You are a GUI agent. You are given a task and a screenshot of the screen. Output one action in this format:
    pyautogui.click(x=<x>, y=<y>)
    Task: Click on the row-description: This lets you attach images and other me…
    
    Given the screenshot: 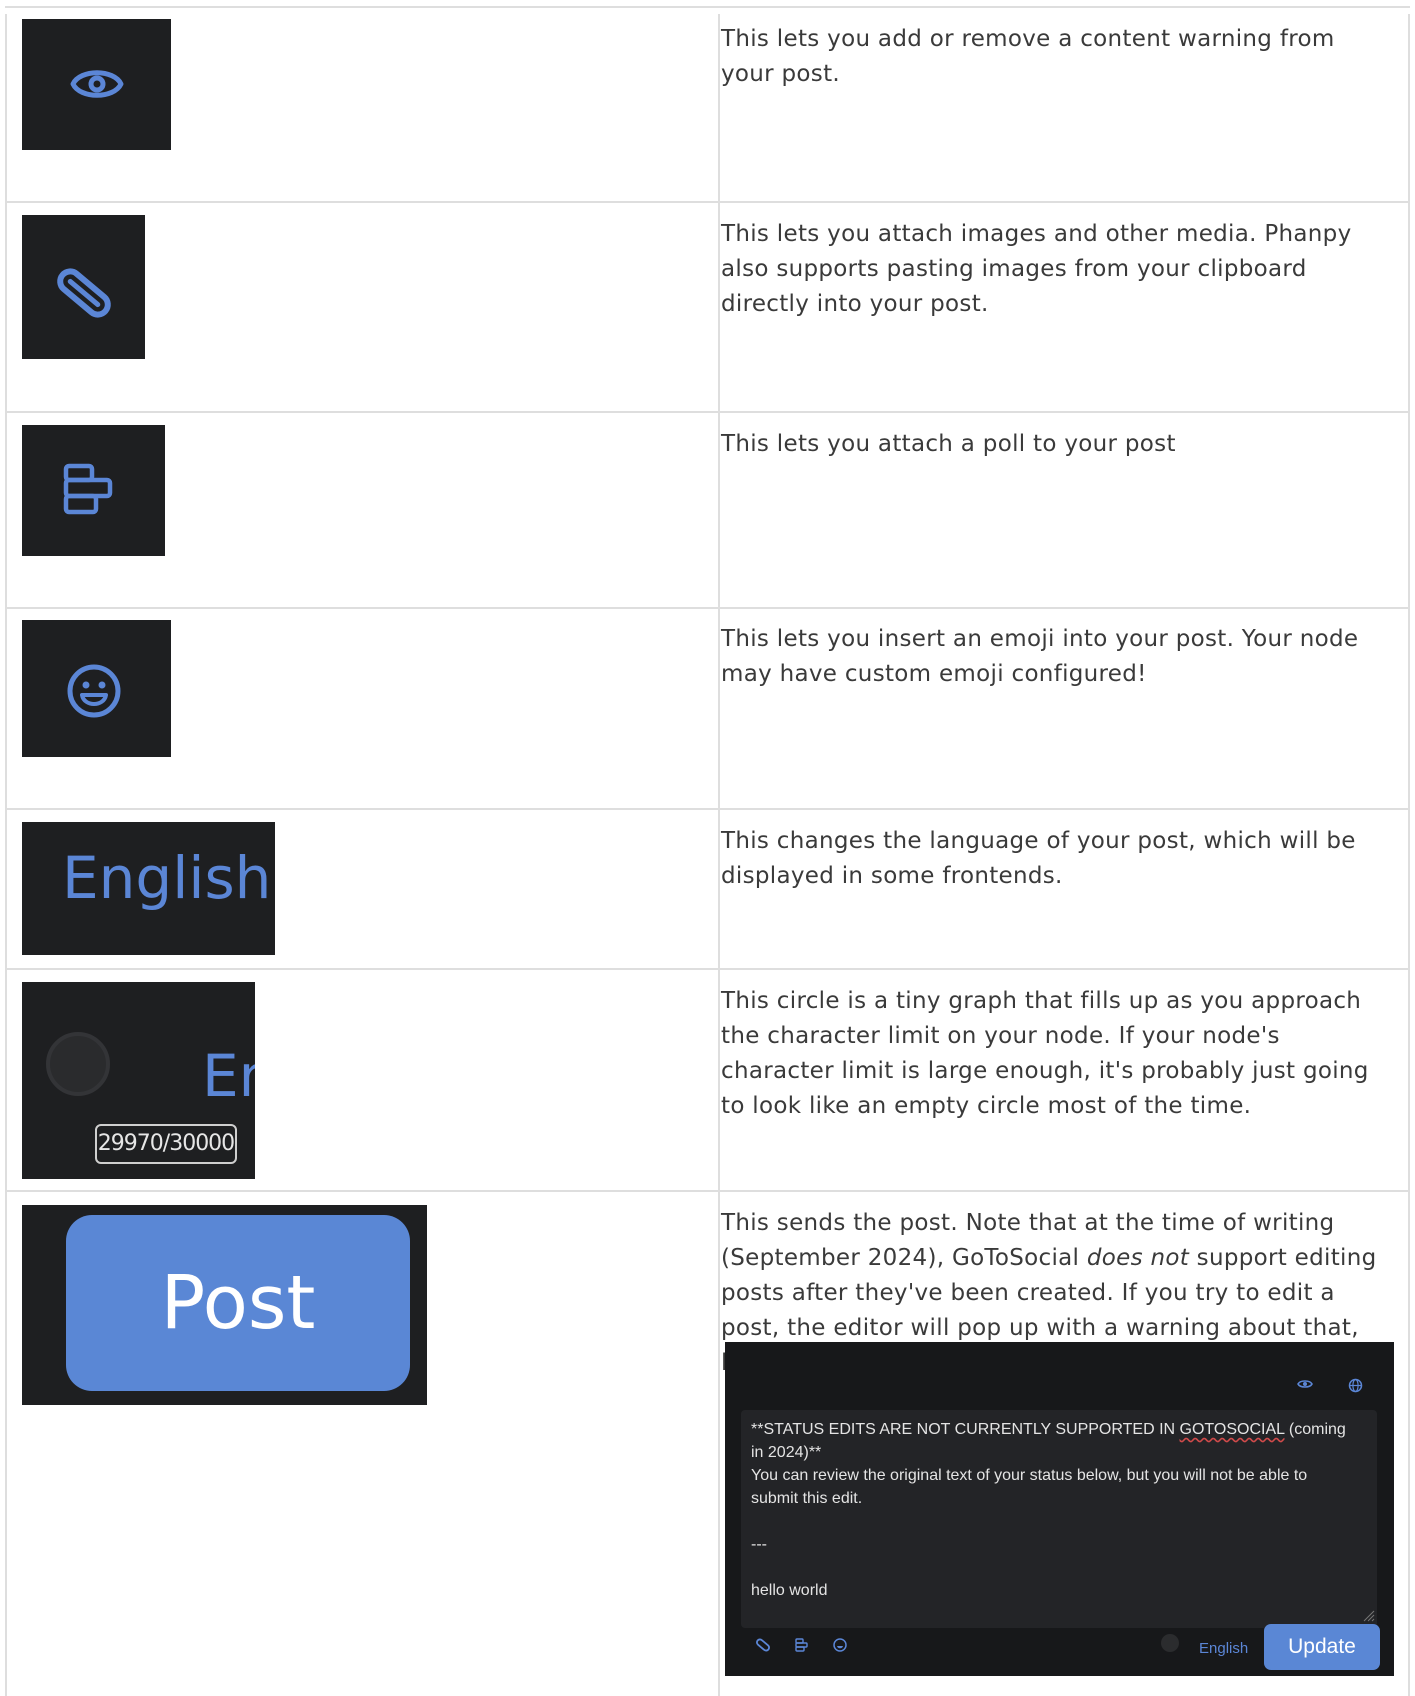 What is the action you would take?
    pyautogui.click(x=1036, y=269)
    